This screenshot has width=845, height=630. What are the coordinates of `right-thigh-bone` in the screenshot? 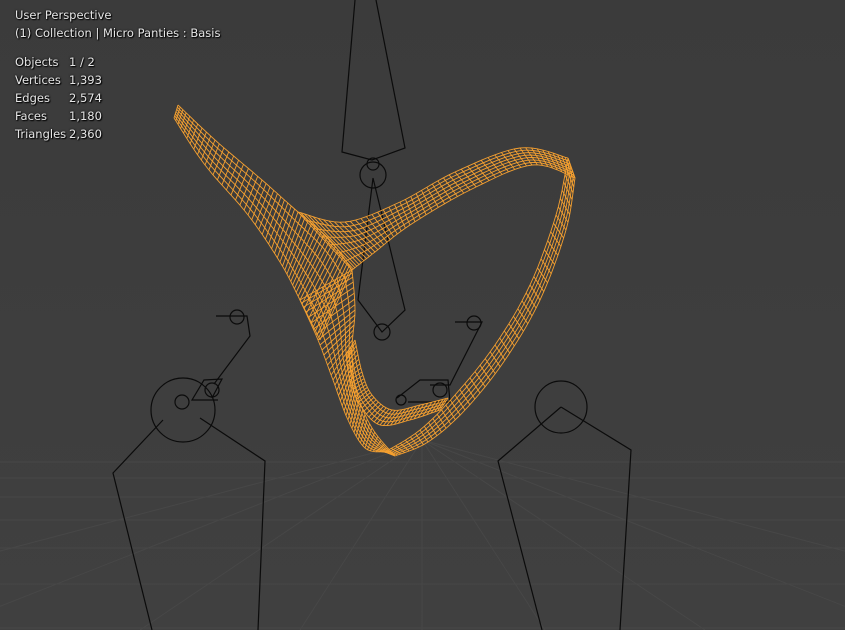 It's located at (513, 472).